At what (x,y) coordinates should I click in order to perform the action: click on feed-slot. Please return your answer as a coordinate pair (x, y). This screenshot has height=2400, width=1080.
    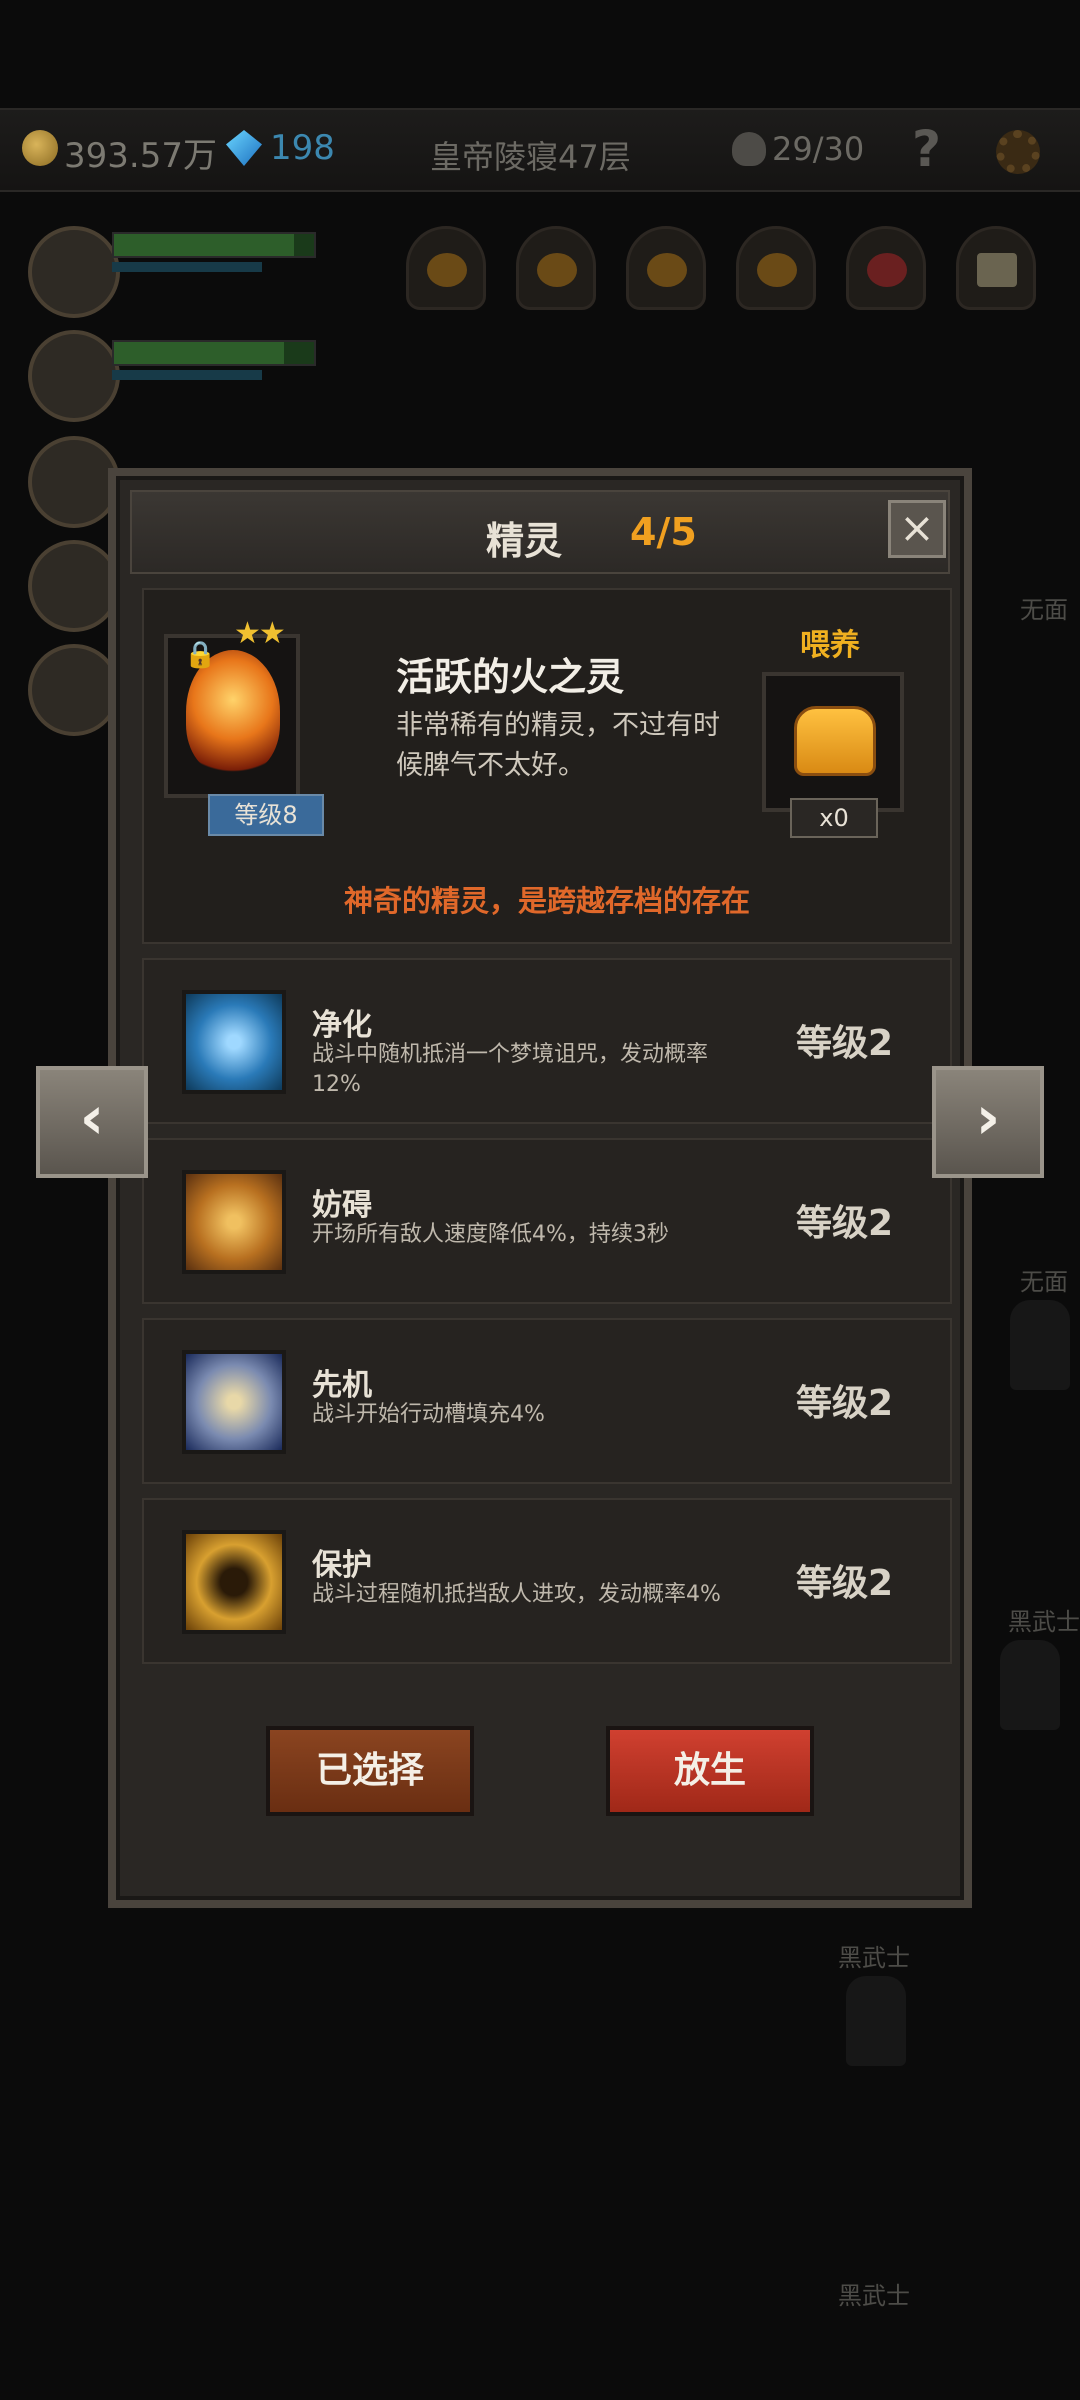
    Looking at the image, I should click on (833, 742).